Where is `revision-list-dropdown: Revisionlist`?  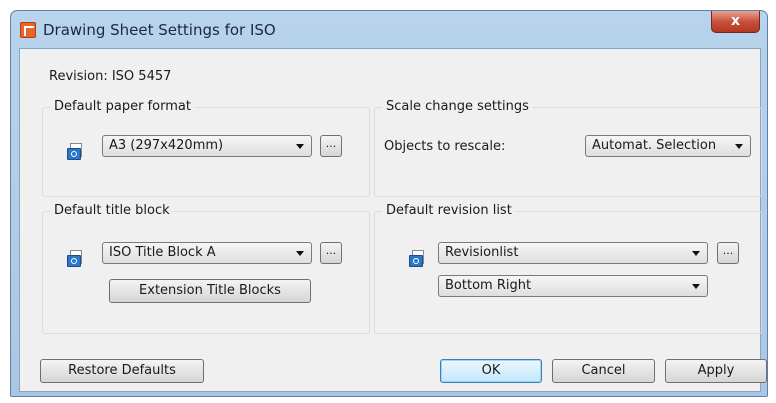
revision-list-dropdown: Revisionlist is located at coordinates (573, 253).